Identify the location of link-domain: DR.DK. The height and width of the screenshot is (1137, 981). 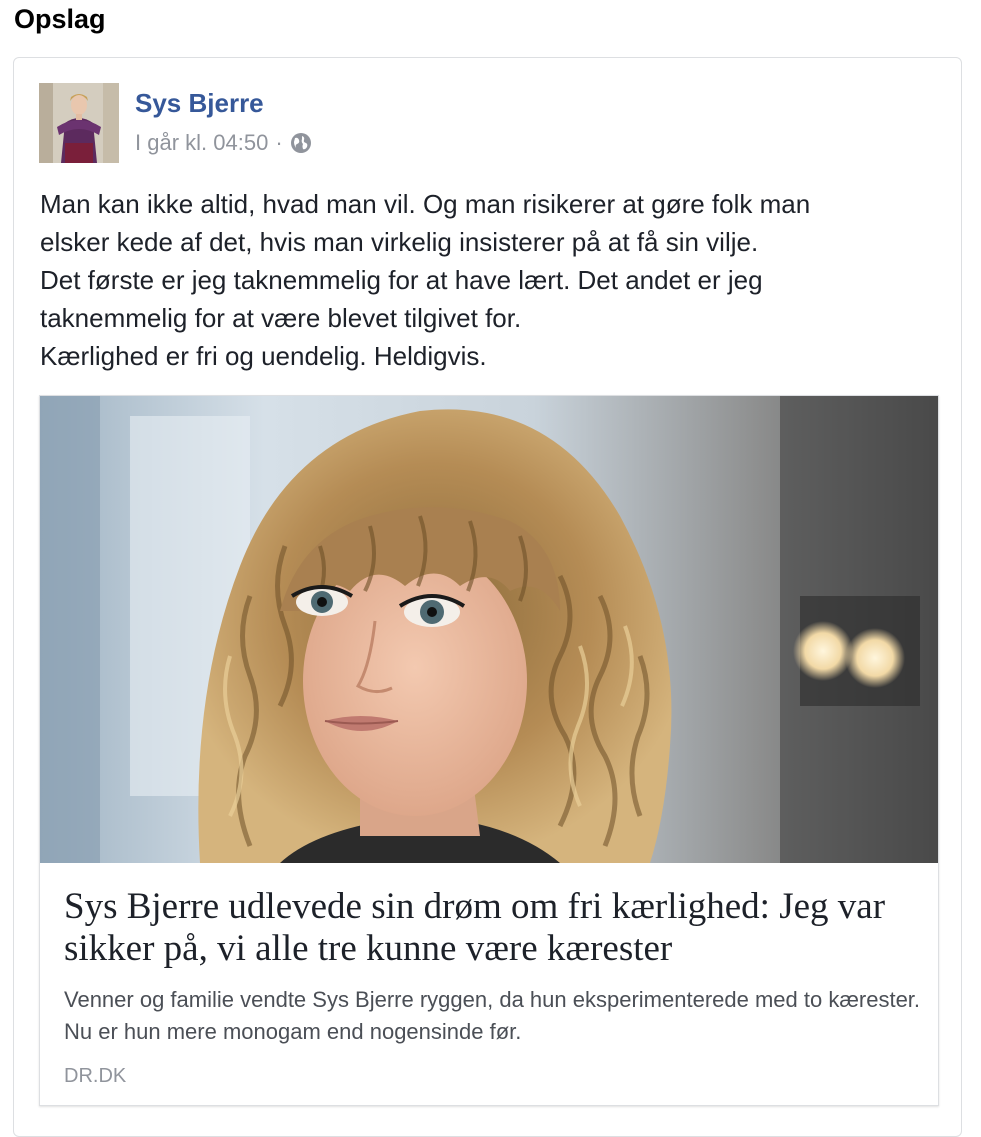
(95, 1076).